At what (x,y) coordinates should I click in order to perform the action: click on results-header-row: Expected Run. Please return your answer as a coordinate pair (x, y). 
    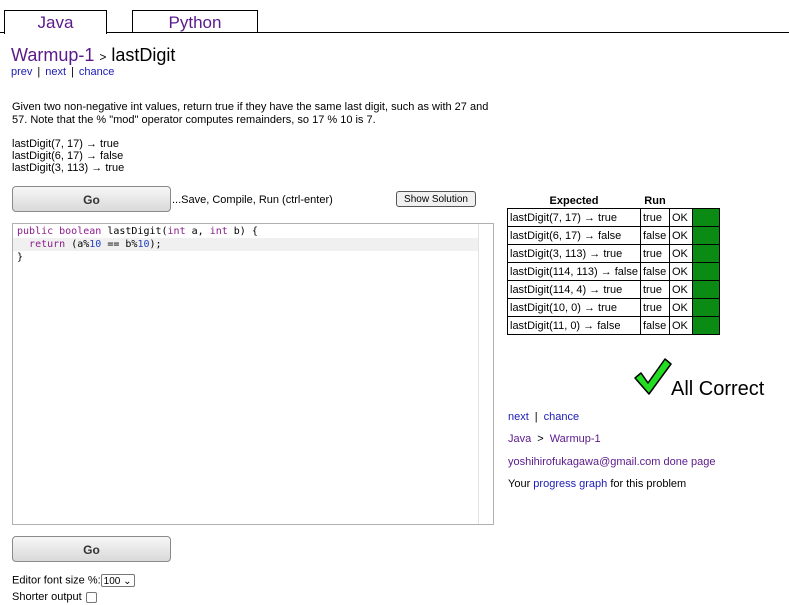
    Looking at the image, I should click on (614, 201).